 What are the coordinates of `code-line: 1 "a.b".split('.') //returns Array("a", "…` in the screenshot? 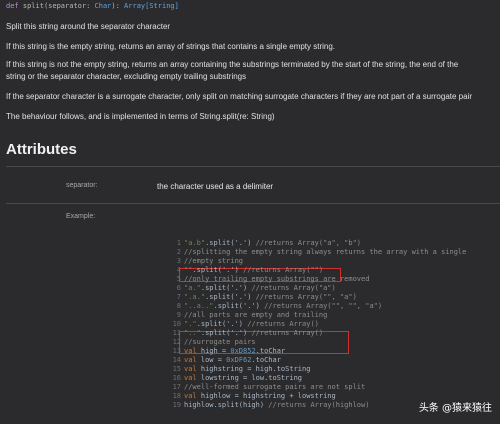 It's located at (265, 243).